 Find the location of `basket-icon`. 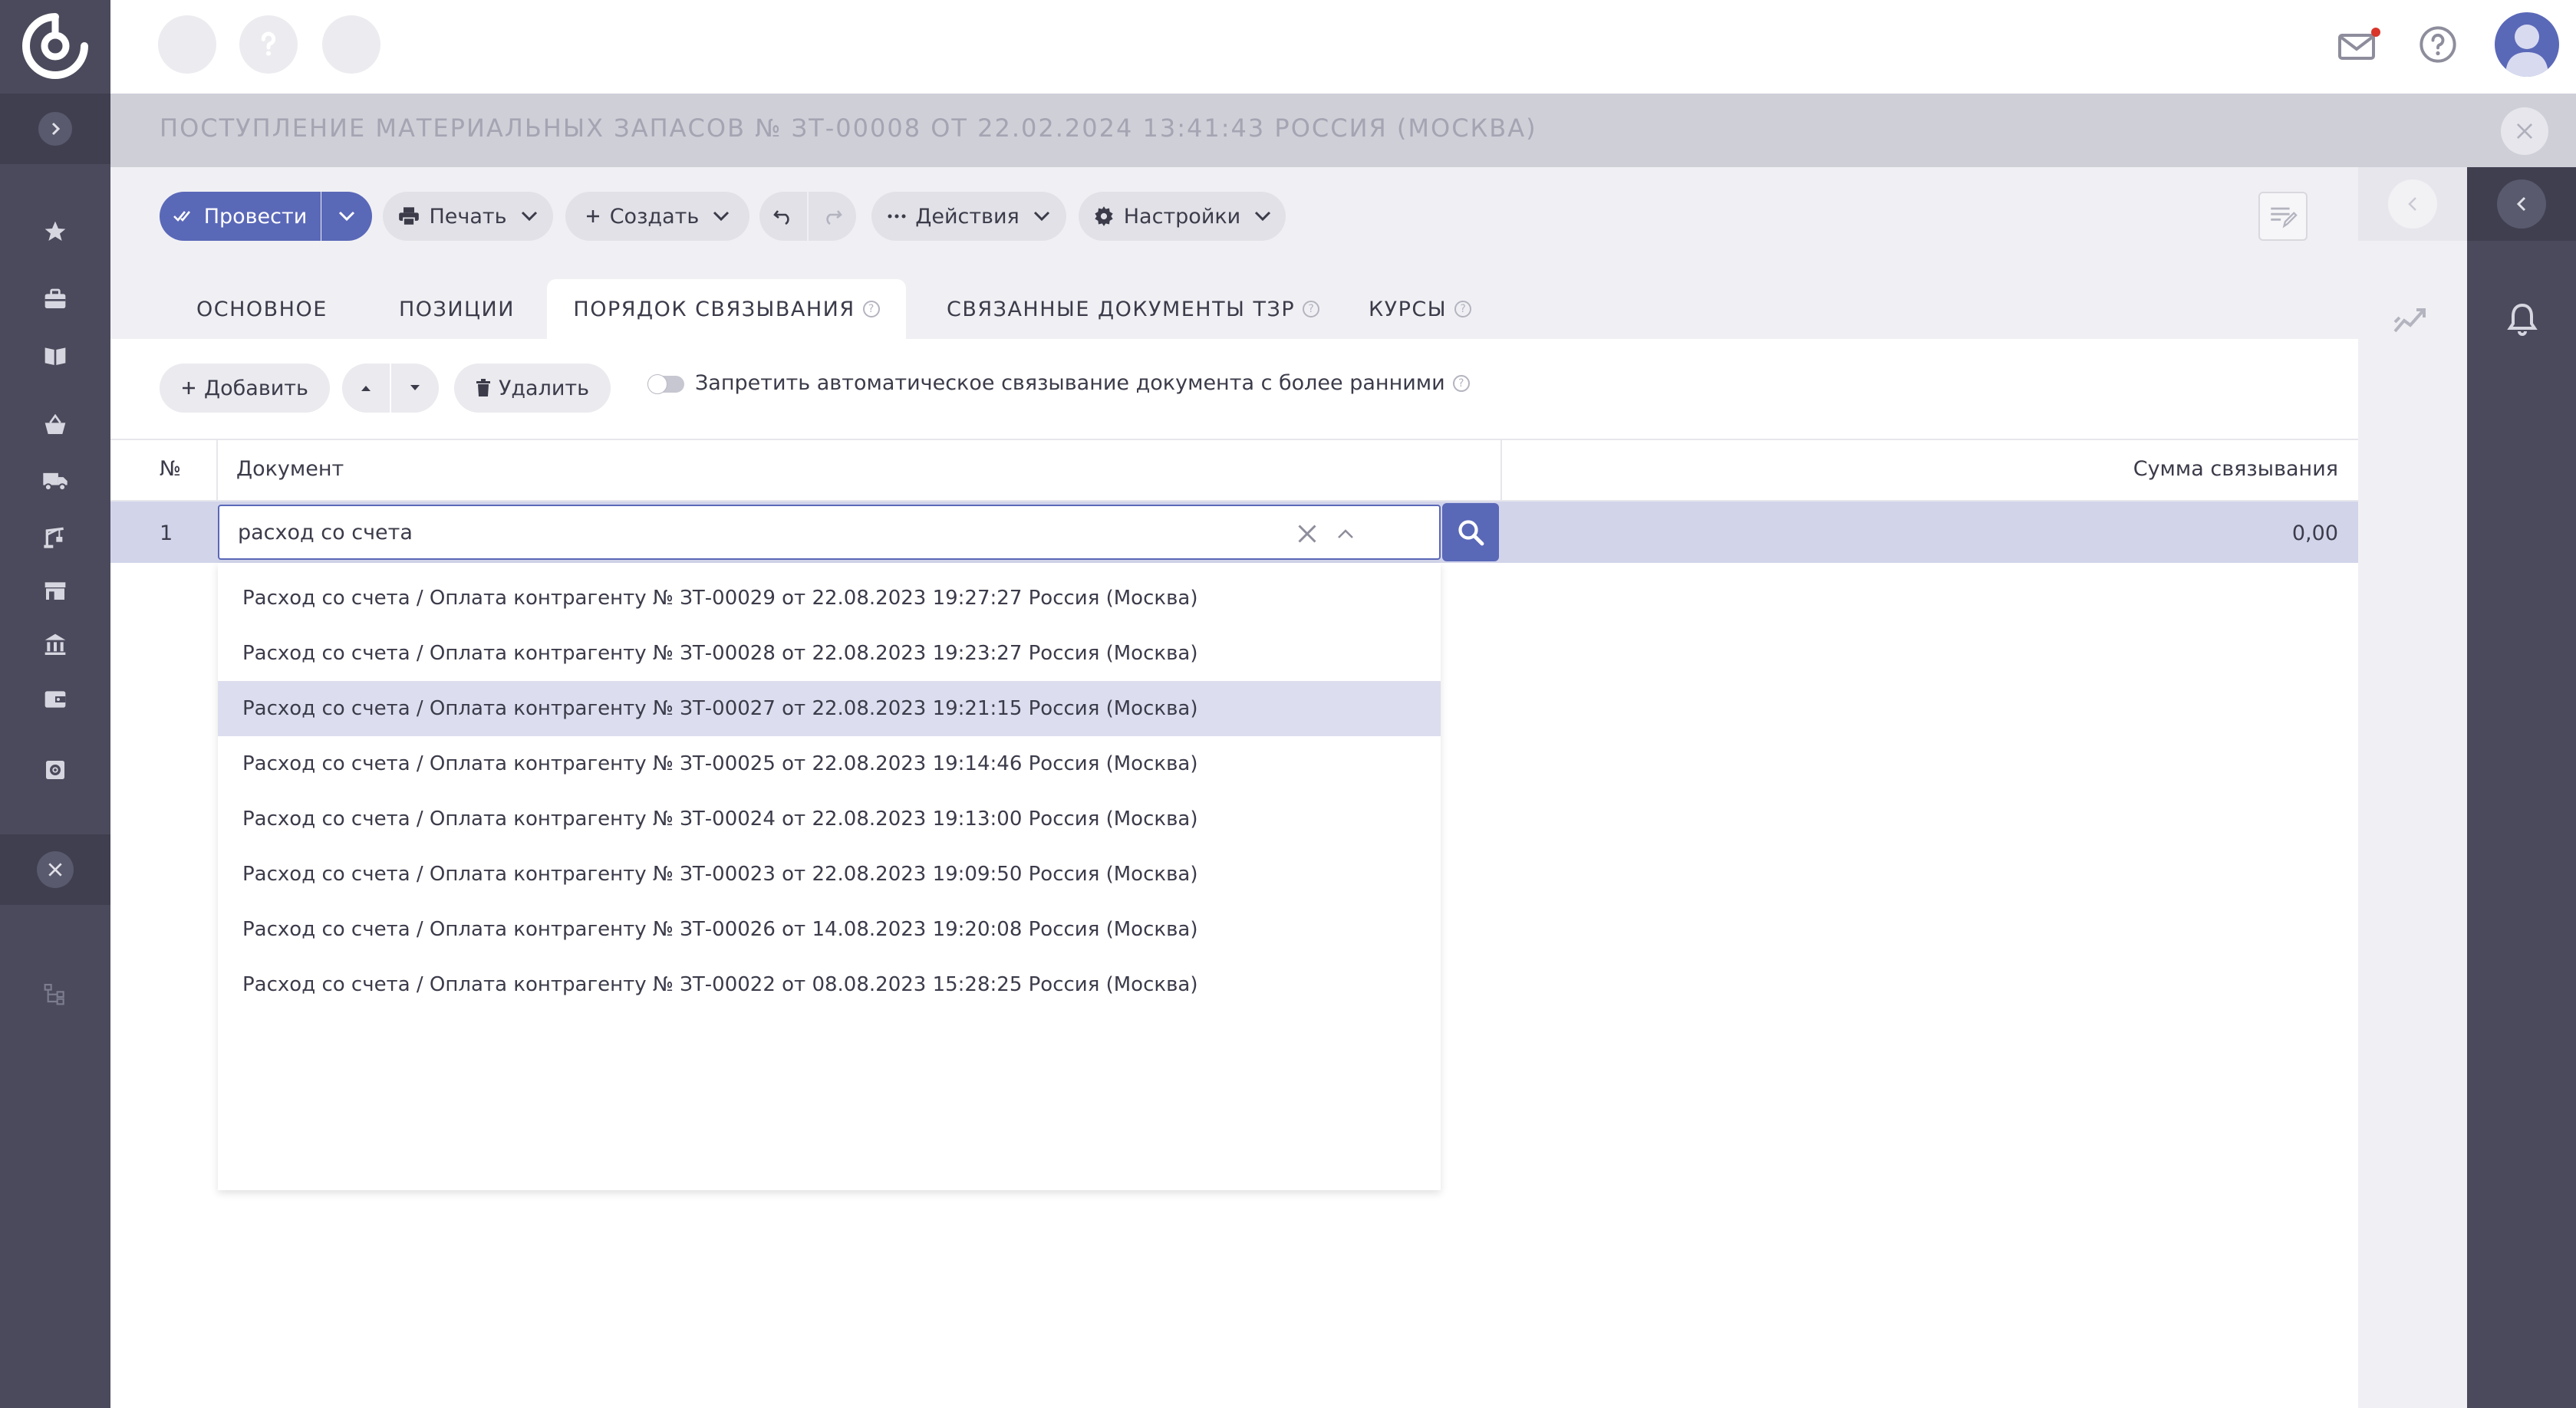

basket-icon is located at coordinates (55, 424).